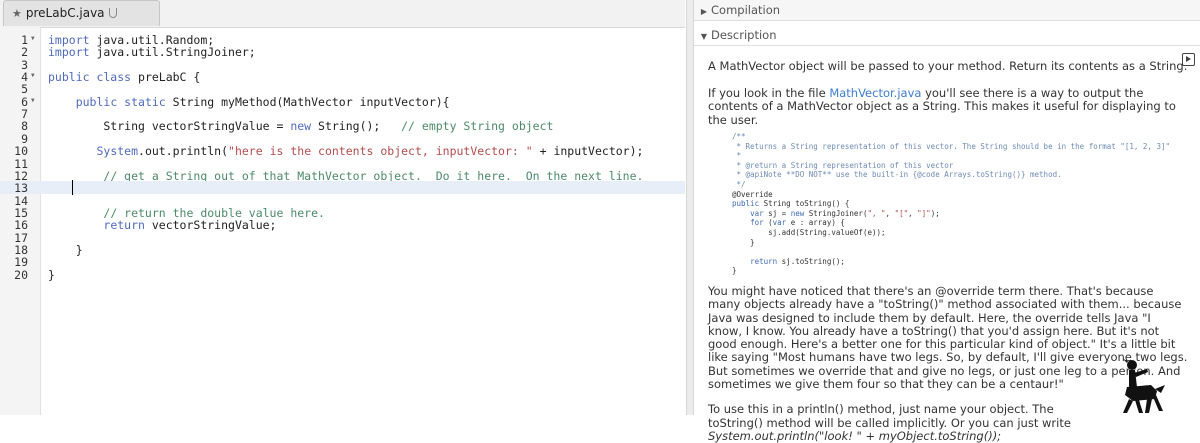 The image size is (1200, 443). I want to click on code-block-line: */, so click(739, 184).